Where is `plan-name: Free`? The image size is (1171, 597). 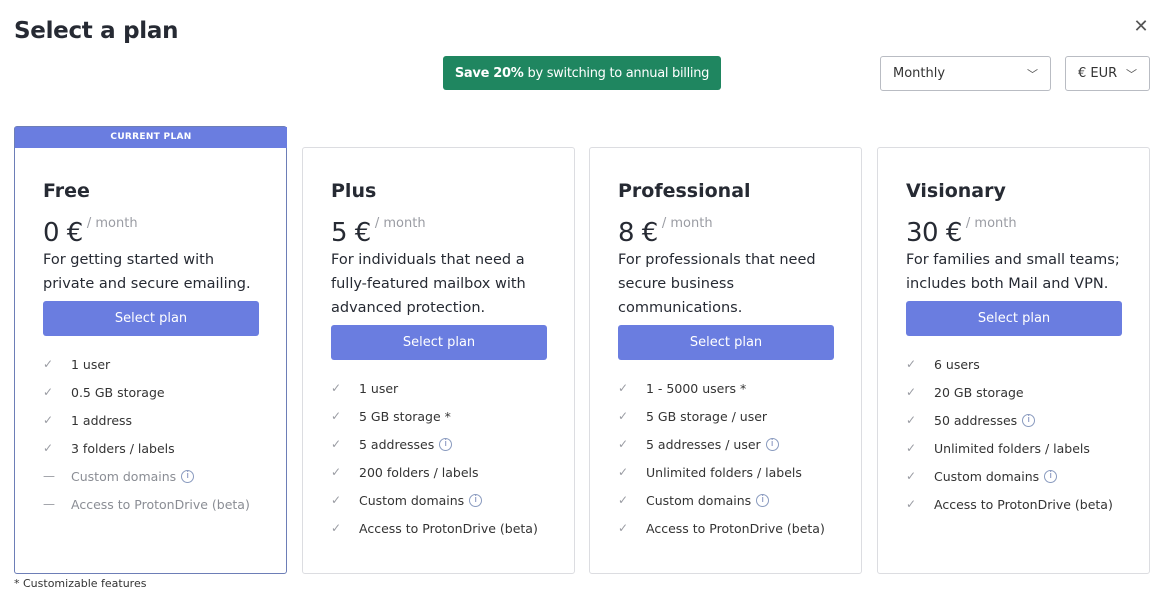 plan-name: Free is located at coordinates (66, 191).